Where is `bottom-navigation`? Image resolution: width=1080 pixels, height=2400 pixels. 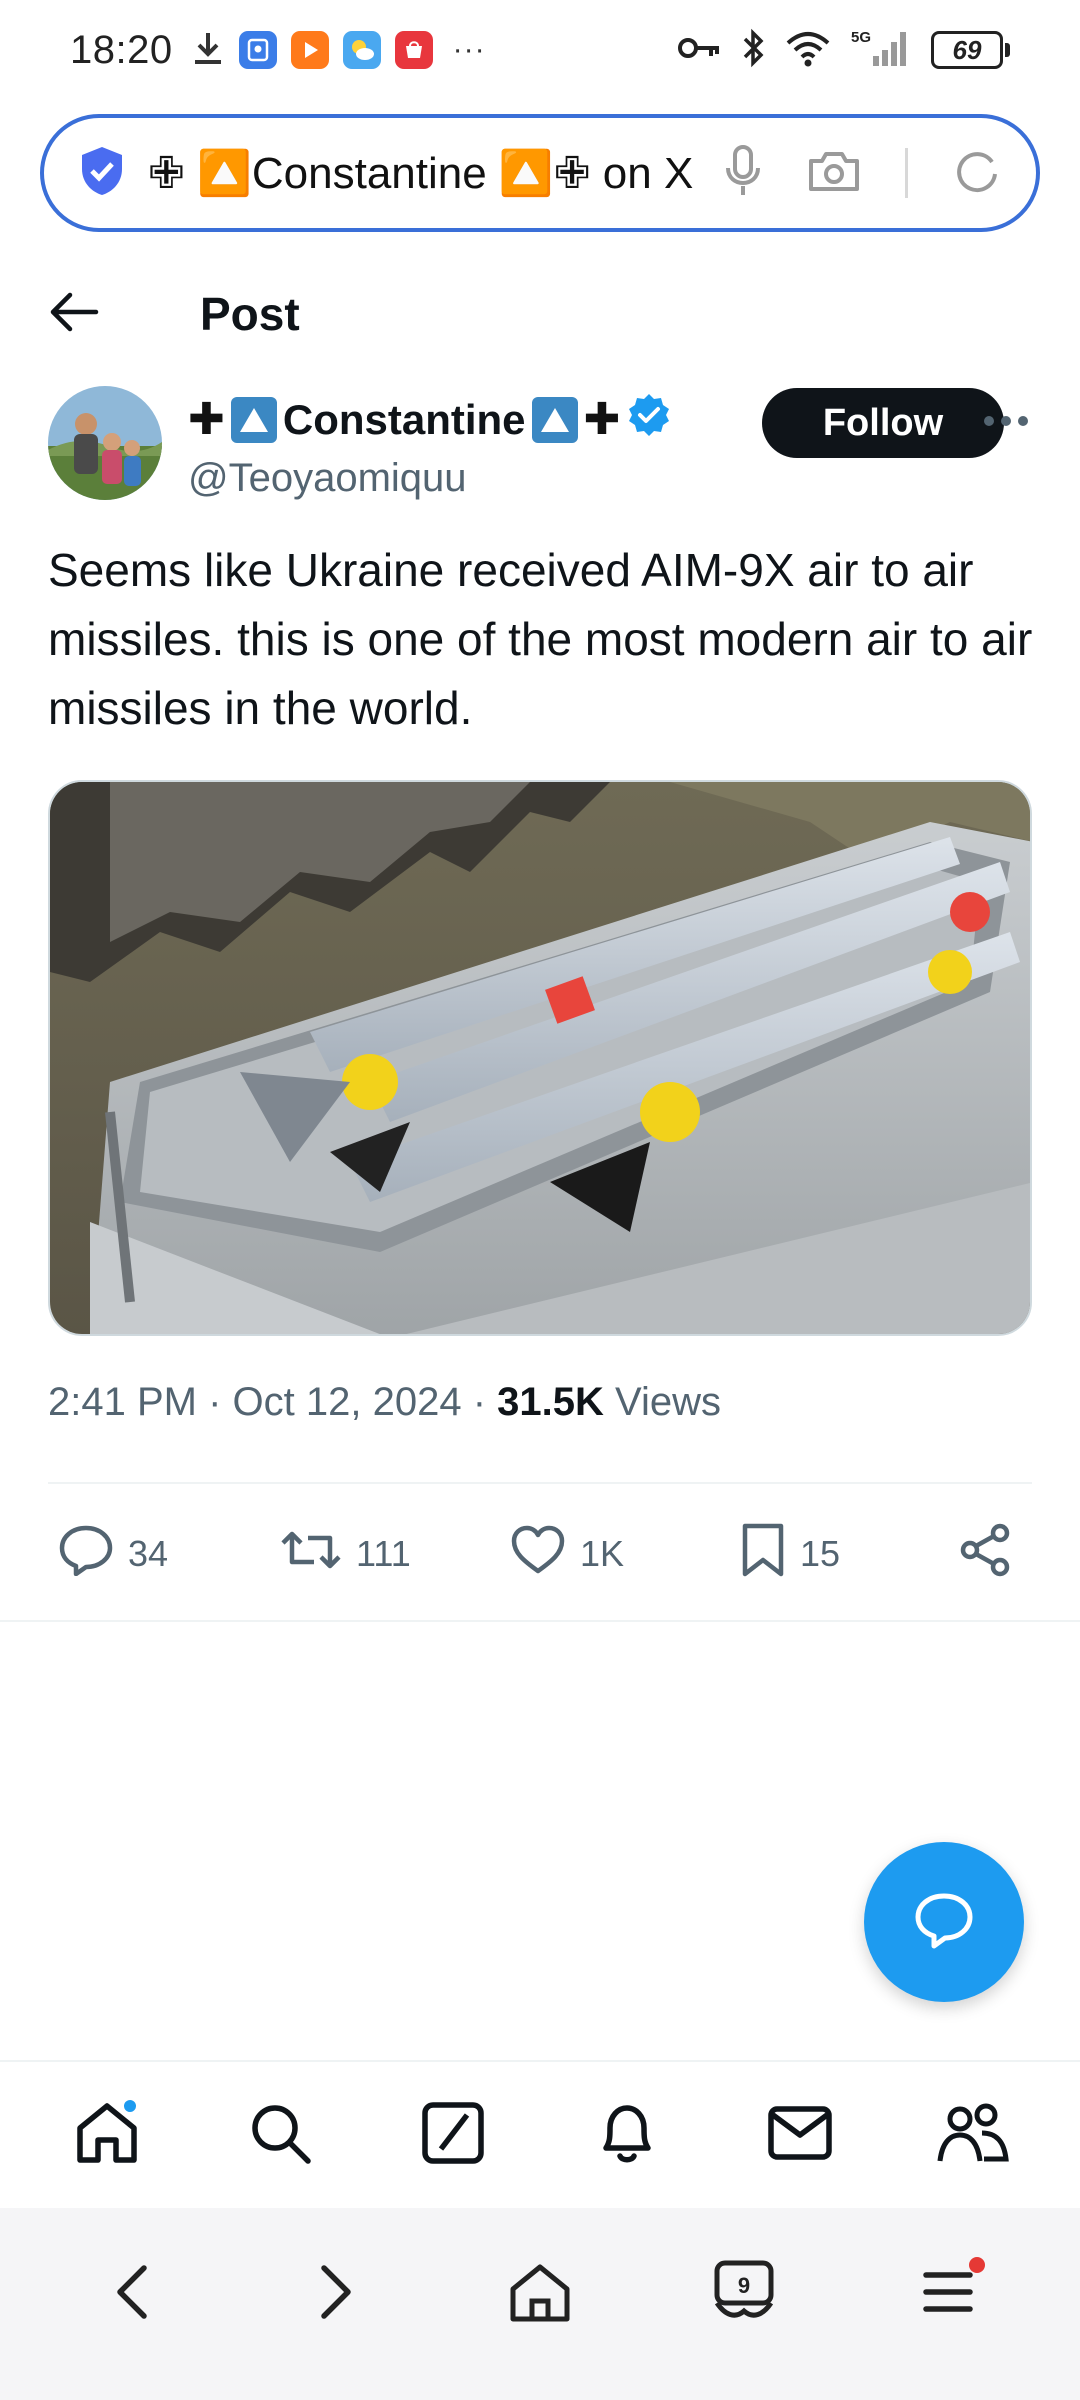
bottom-navigation is located at coordinates (540, 2134).